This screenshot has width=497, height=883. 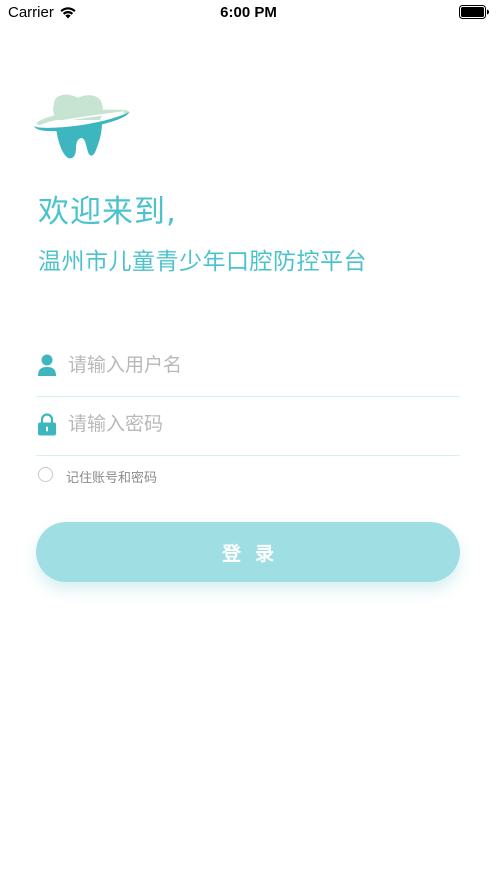 I want to click on password-input, so click(x=258, y=424).